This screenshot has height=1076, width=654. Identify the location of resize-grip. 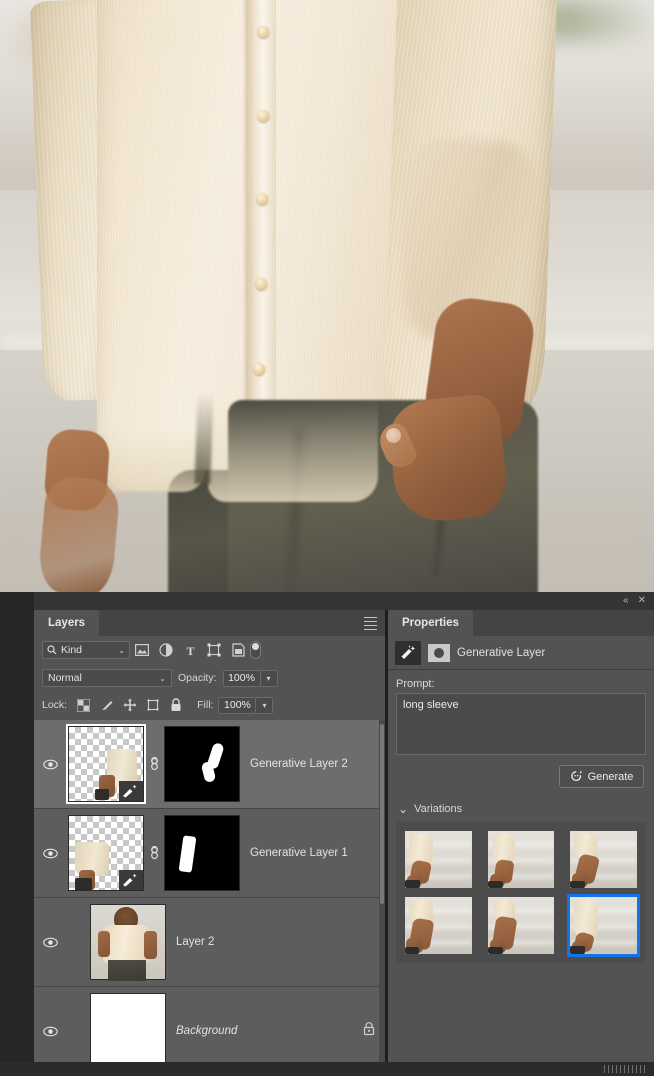
(626, 1069).